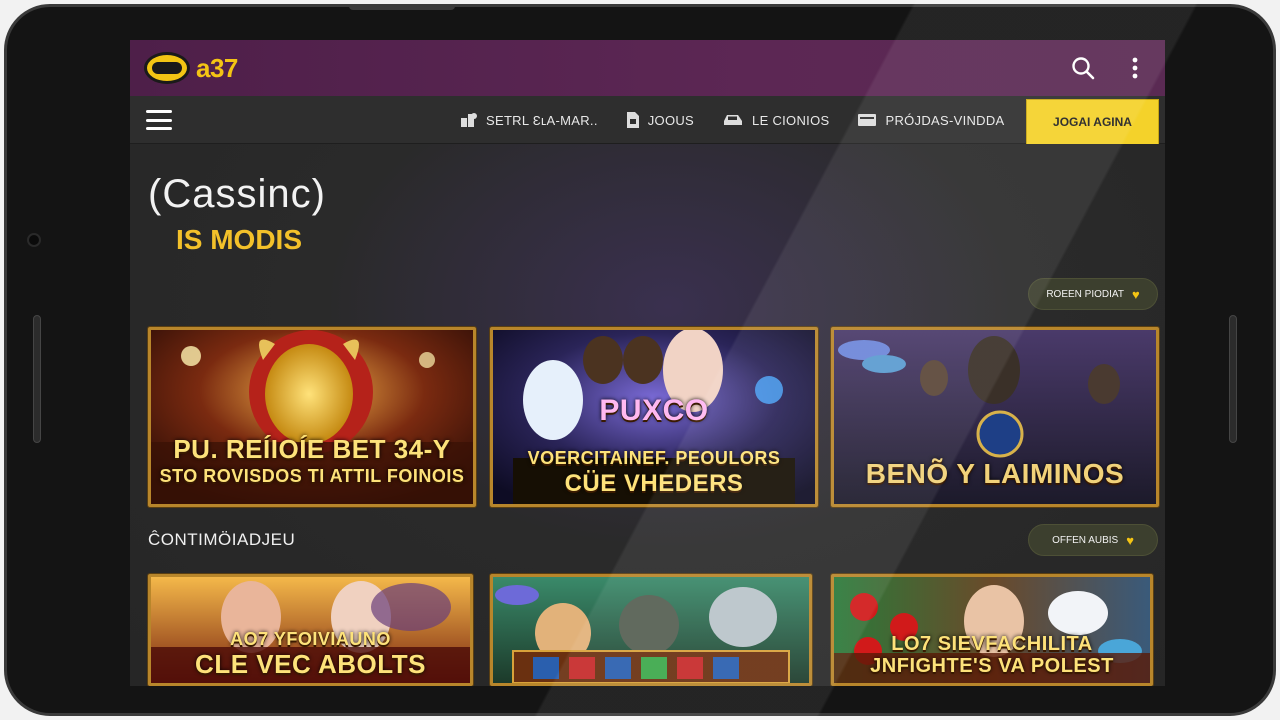 The width and height of the screenshot is (1280, 720). Describe the element at coordinates (995, 417) in the screenshot. I see `game-card: BENÕ Y LAIMINOS` at that location.